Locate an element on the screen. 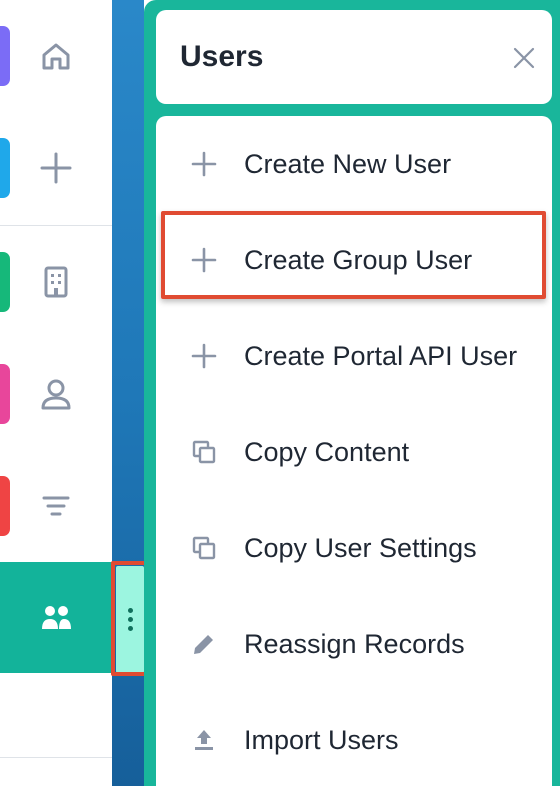 The width and height of the screenshot is (560, 786). menu-item-copy-content: Copy Content is located at coordinates (354, 452).